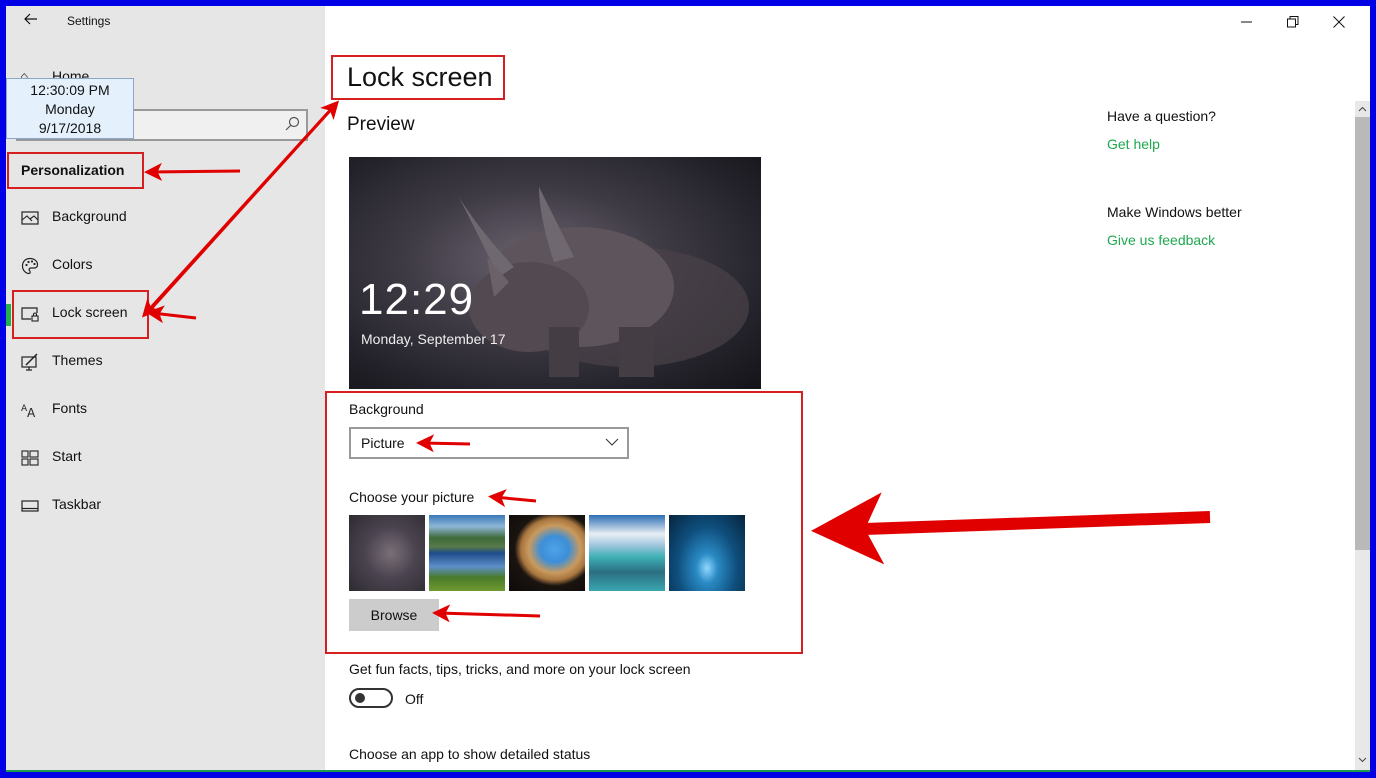 This screenshot has height=778, width=1376. I want to click on background-dropdown-value: Picture, so click(383, 443).